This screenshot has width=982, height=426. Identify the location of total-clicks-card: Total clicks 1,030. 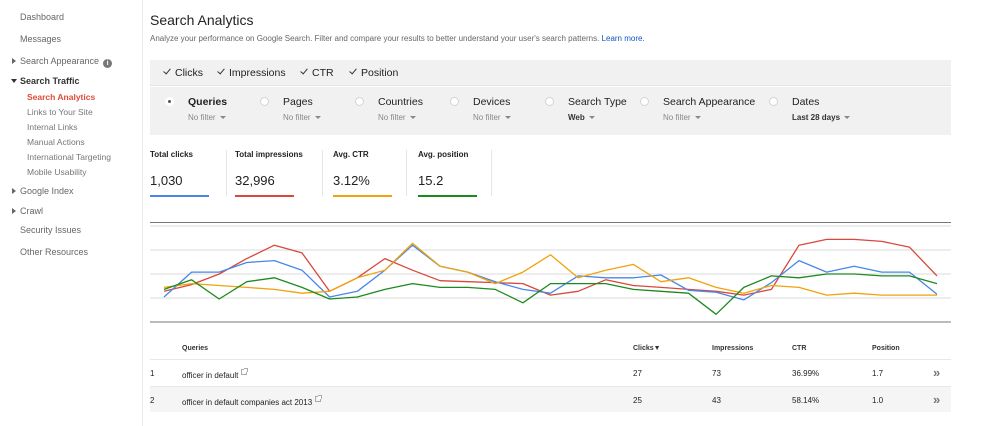
(179, 174).